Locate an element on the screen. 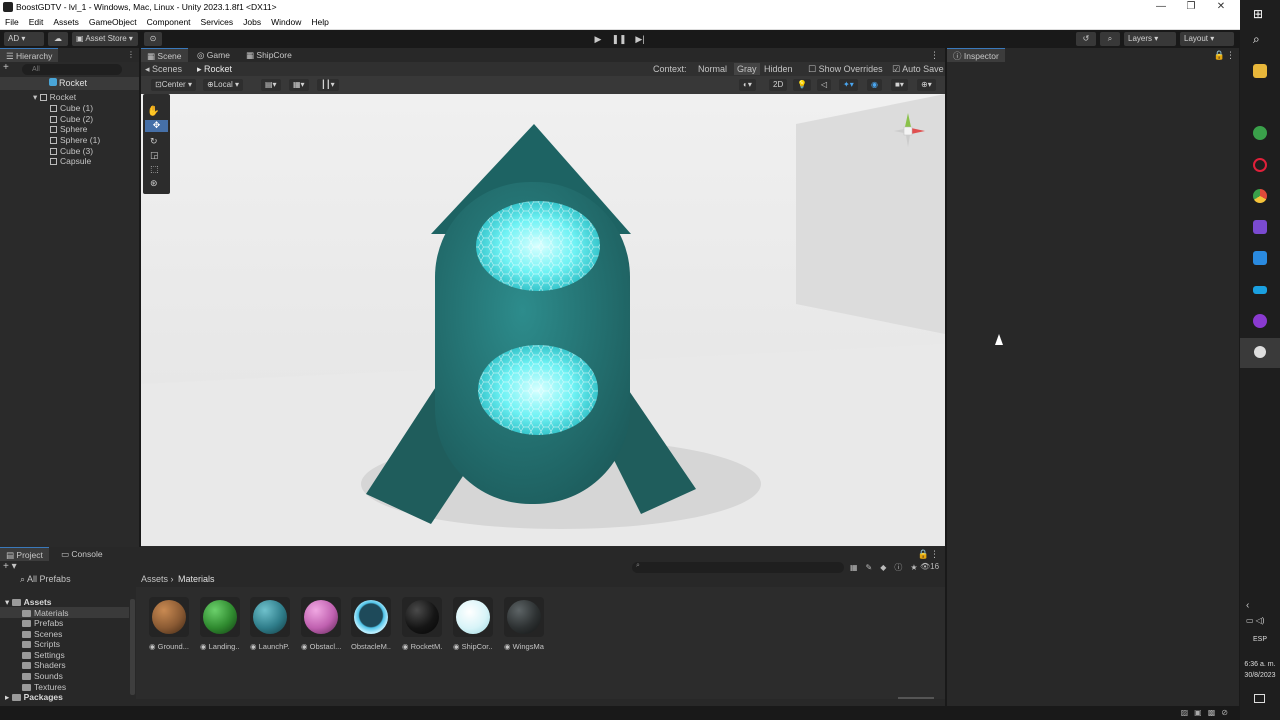 The width and height of the screenshot is (1280, 720). material-tile: ◉ WingsMat is located at coordinates (524, 624).